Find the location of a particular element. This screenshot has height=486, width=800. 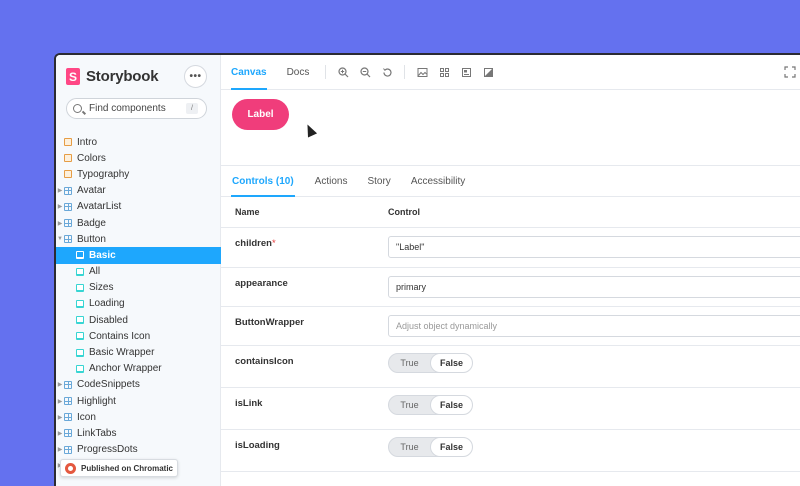

label-button: Label is located at coordinates (260, 114).